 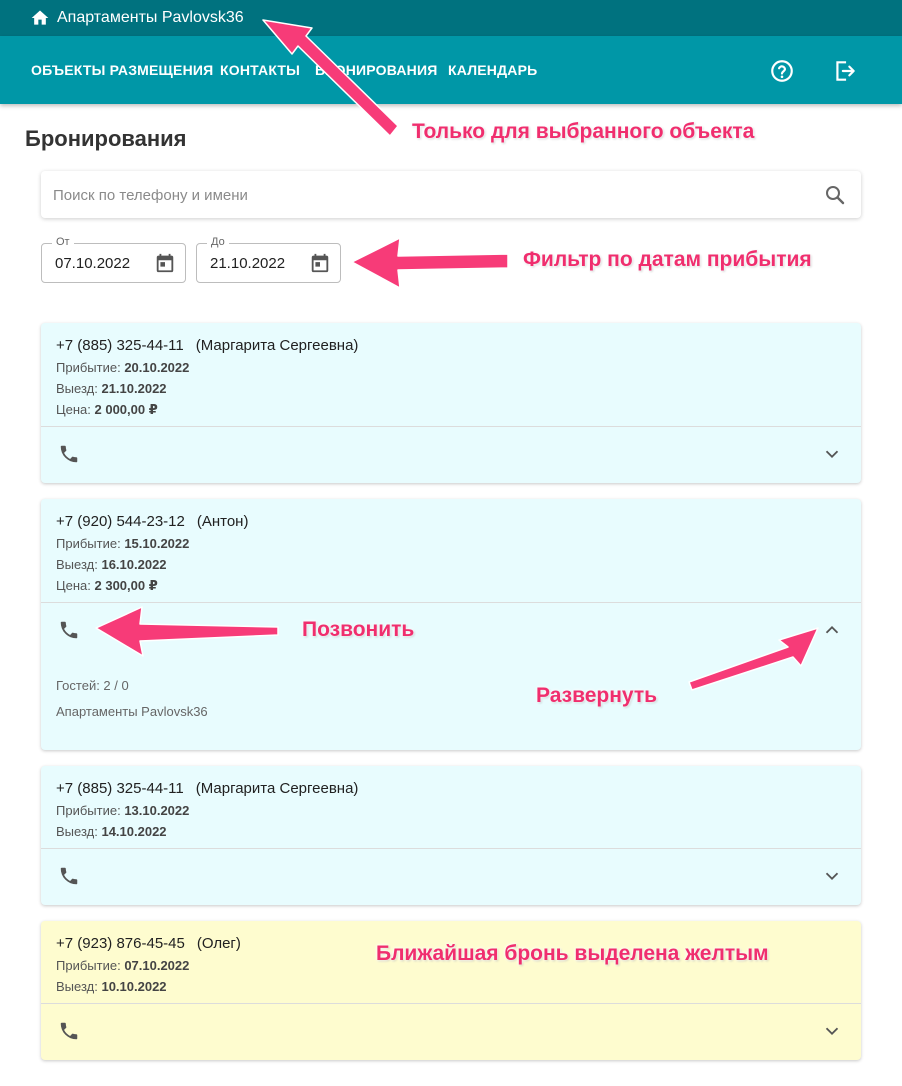 What do you see at coordinates (572, 953) in the screenshot?
I see `annotation-nearest: Ближайшая бронь выделена желтым` at bounding box center [572, 953].